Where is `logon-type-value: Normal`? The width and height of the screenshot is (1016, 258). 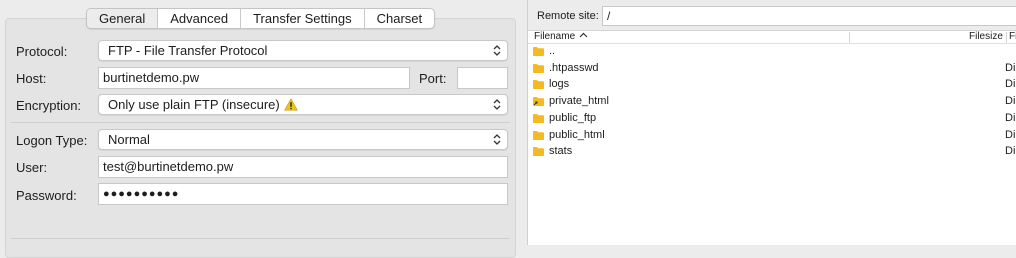 logon-type-value: Normal is located at coordinates (129, 139).